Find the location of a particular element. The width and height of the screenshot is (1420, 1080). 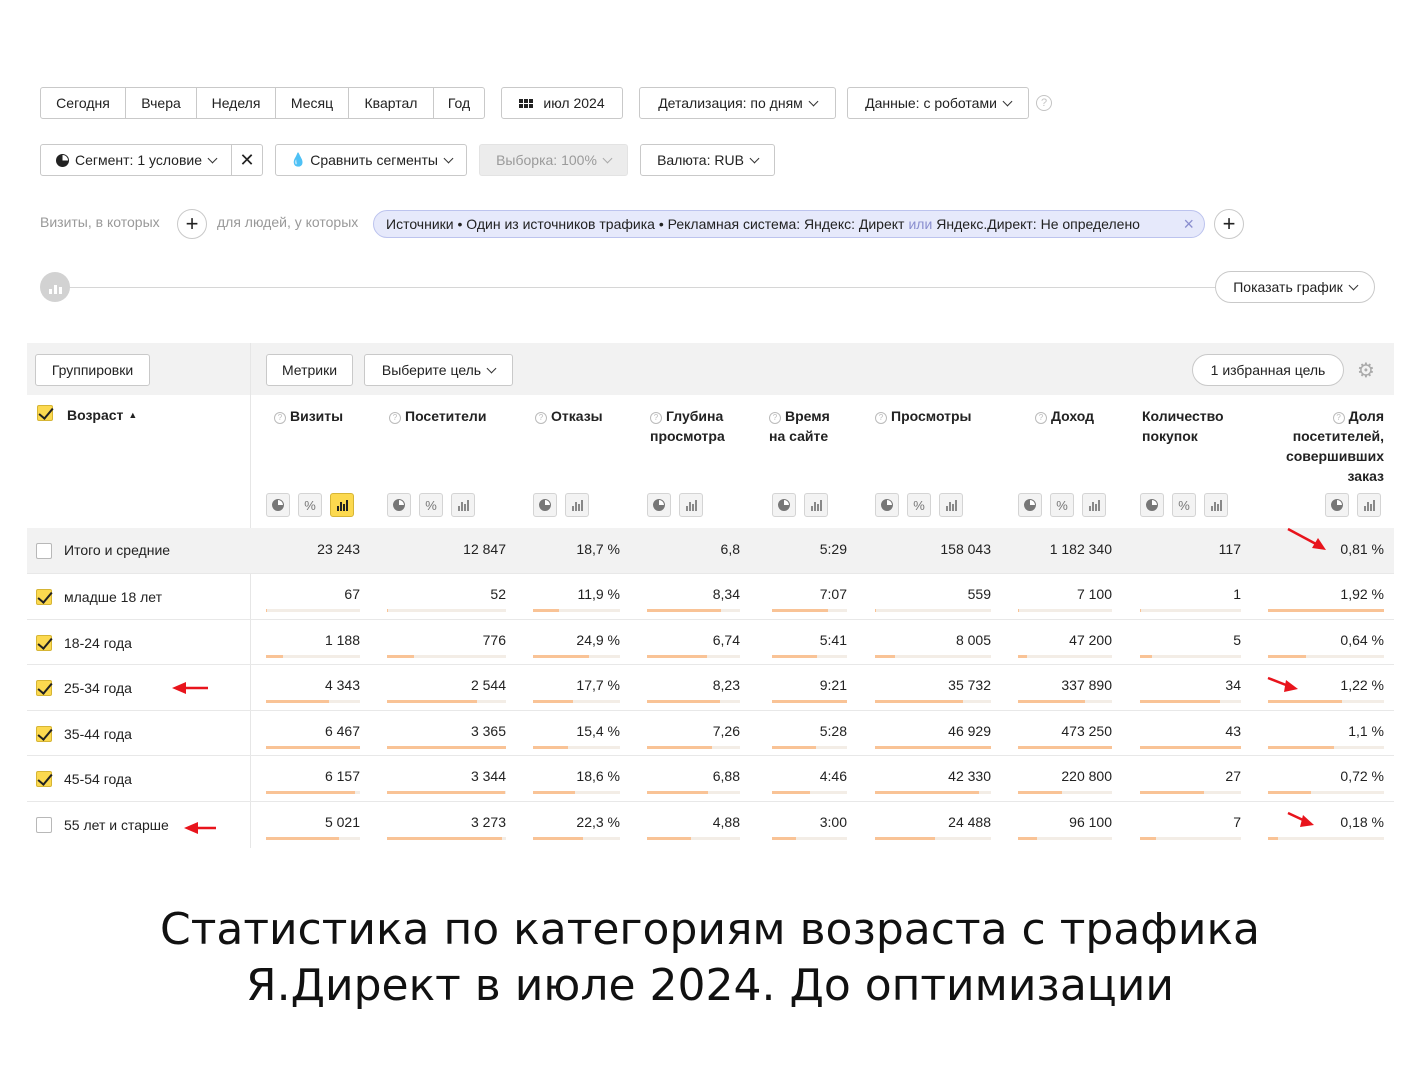

metrics-button: Метрики is located at coordinates (309, 370).